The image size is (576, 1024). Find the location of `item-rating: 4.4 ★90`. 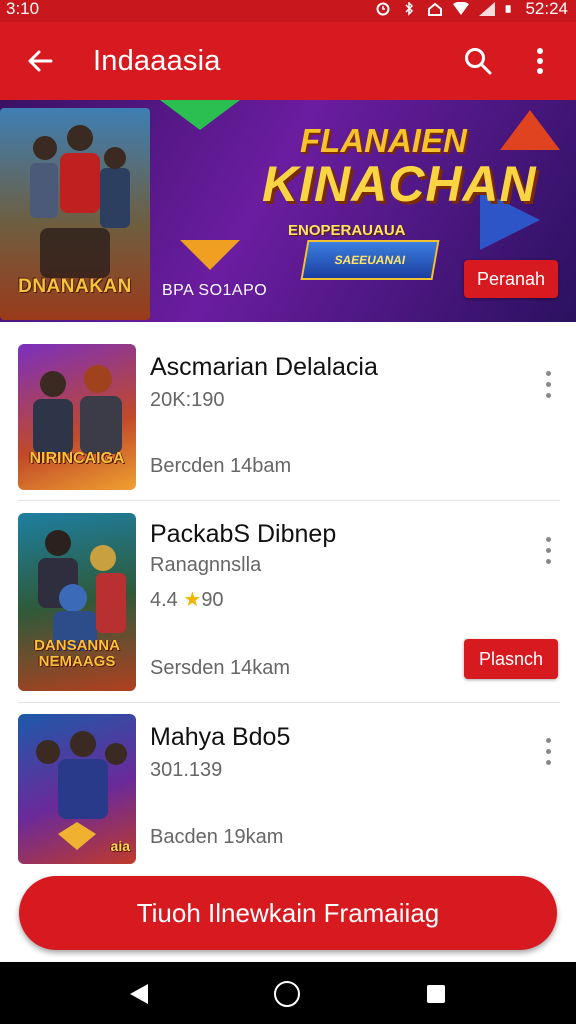

item-rating: 4.4 ★90 is located at coordinates (187, 599).